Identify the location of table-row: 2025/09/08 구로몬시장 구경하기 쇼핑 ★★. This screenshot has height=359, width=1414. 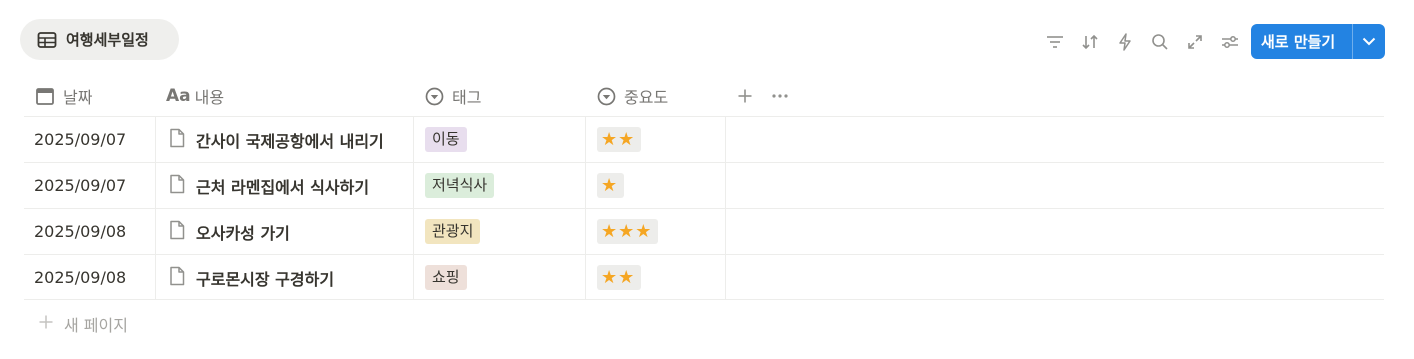
(704, 277).